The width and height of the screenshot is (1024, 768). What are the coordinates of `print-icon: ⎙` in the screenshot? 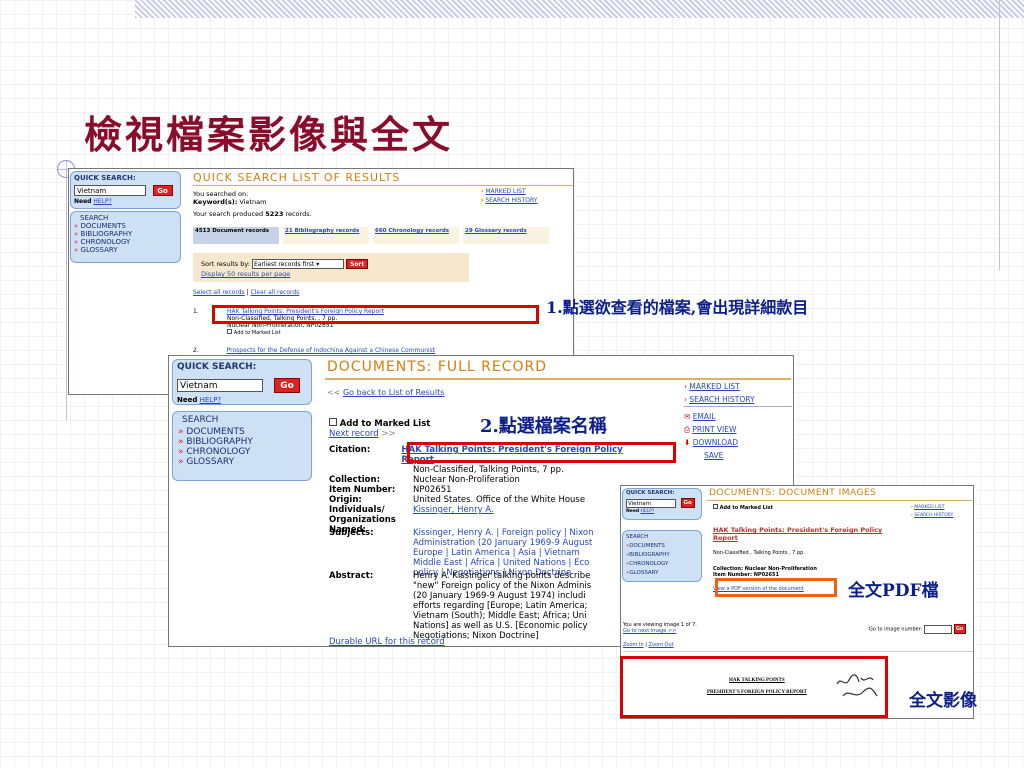 It's located at (687, 429).